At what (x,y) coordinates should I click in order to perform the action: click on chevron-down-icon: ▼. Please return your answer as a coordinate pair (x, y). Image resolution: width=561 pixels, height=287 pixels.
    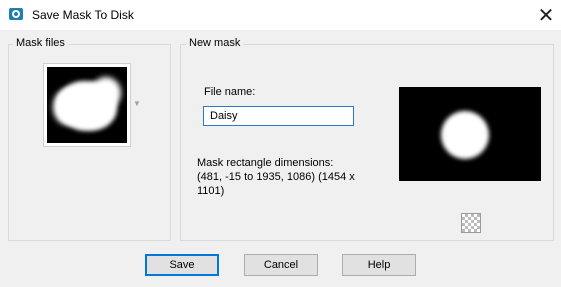
    Looking at the image, I should click on (137, 103).